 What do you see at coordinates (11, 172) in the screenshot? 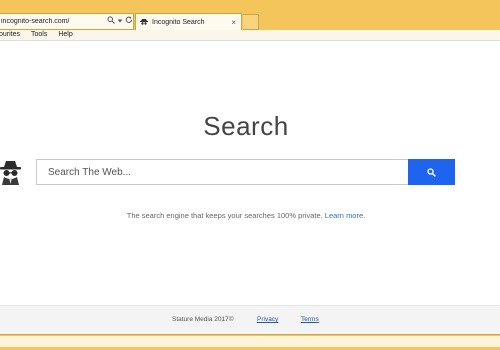
I see `spy-logo-icon` at bounding box center [11, 172].